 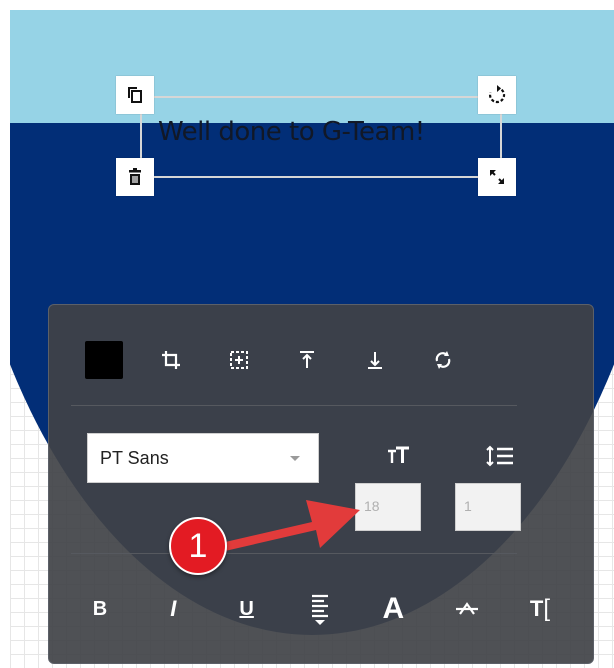 What do you see at coordinates (198, 546) in the screenshot?
I see `step-badge: 1` at bounding box center [198, 546].